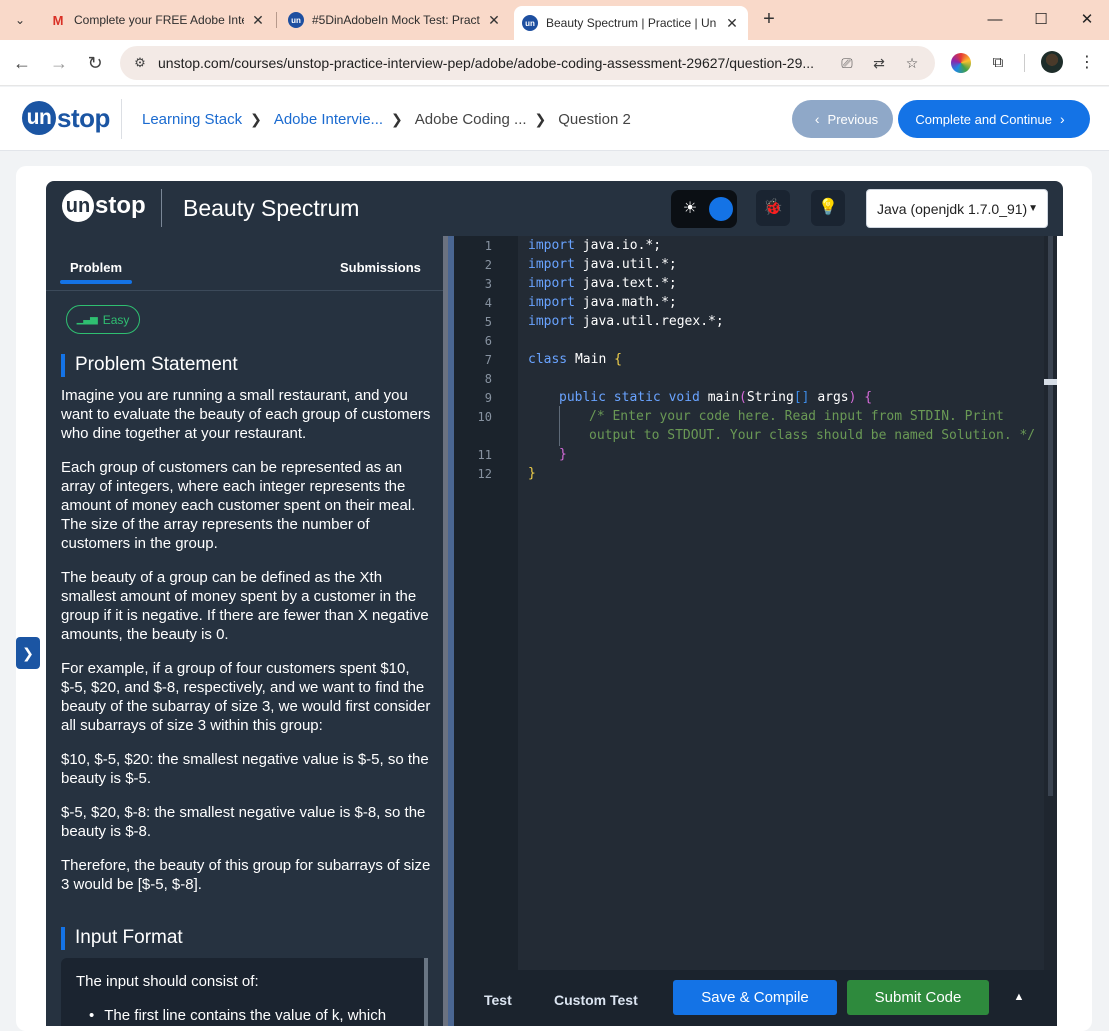 This screenshot has height=1031, width=1109. Describe the element at coordinates (95, 63) in the screenshot. I see `reload-icon: ↻` at that location.